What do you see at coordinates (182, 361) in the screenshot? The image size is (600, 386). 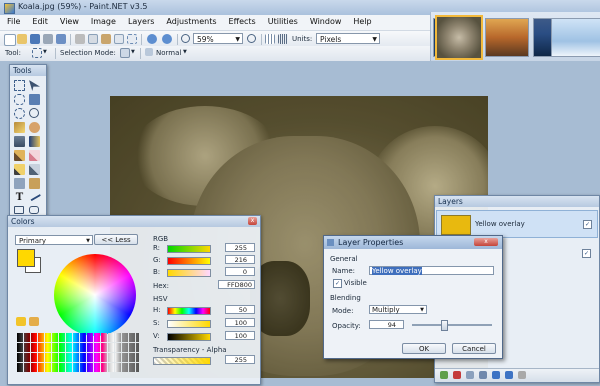 I see `alpha-slider` at bounding box center [182, 361].